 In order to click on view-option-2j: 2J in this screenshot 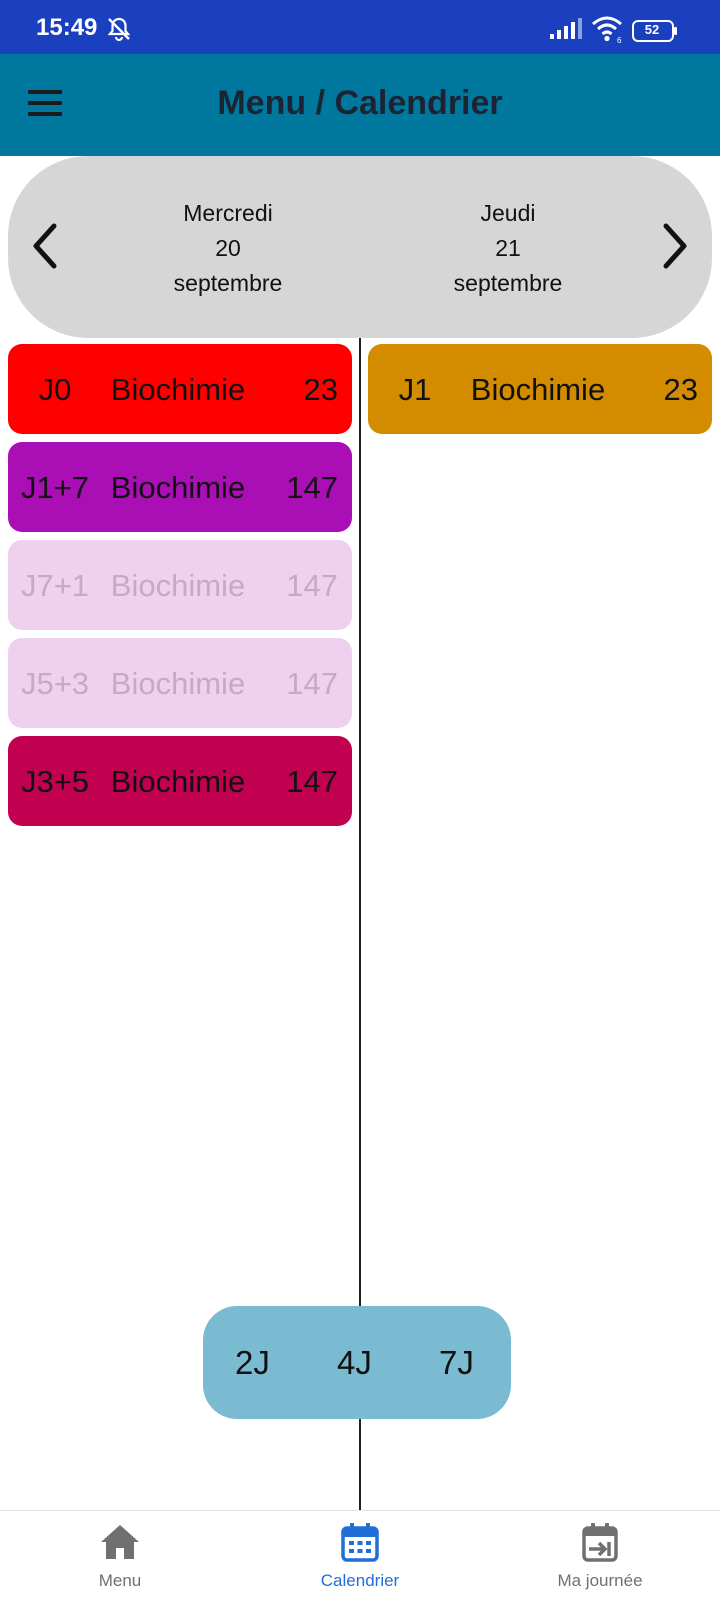, I will do `click(252, 1363)`.